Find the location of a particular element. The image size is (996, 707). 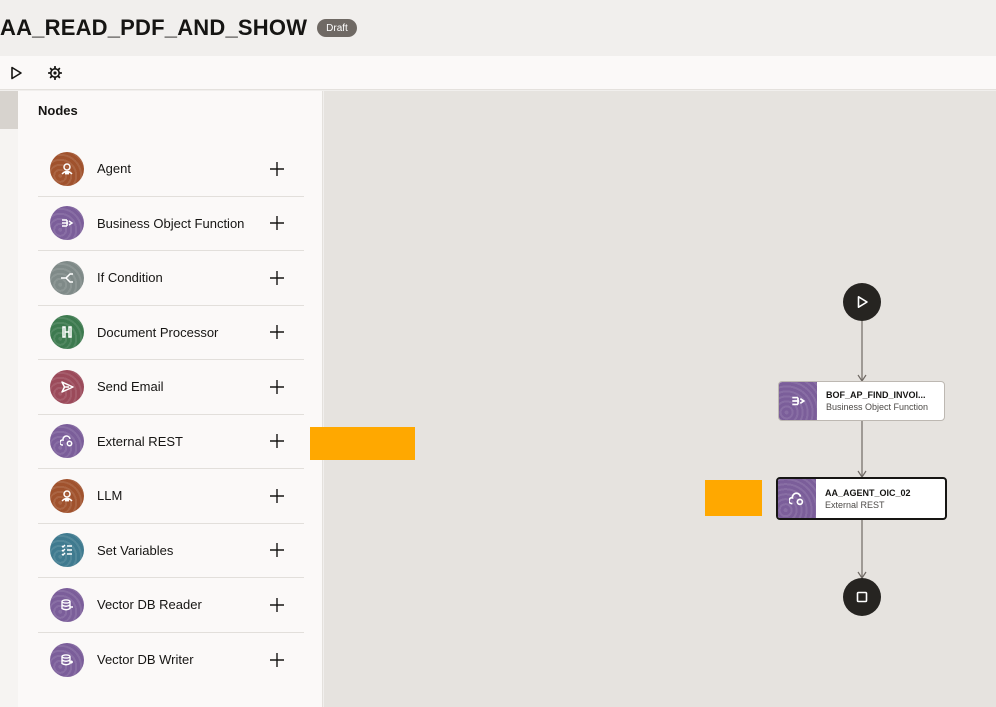

node-item-send-email: Send Email is located at coordinates (171, 387).